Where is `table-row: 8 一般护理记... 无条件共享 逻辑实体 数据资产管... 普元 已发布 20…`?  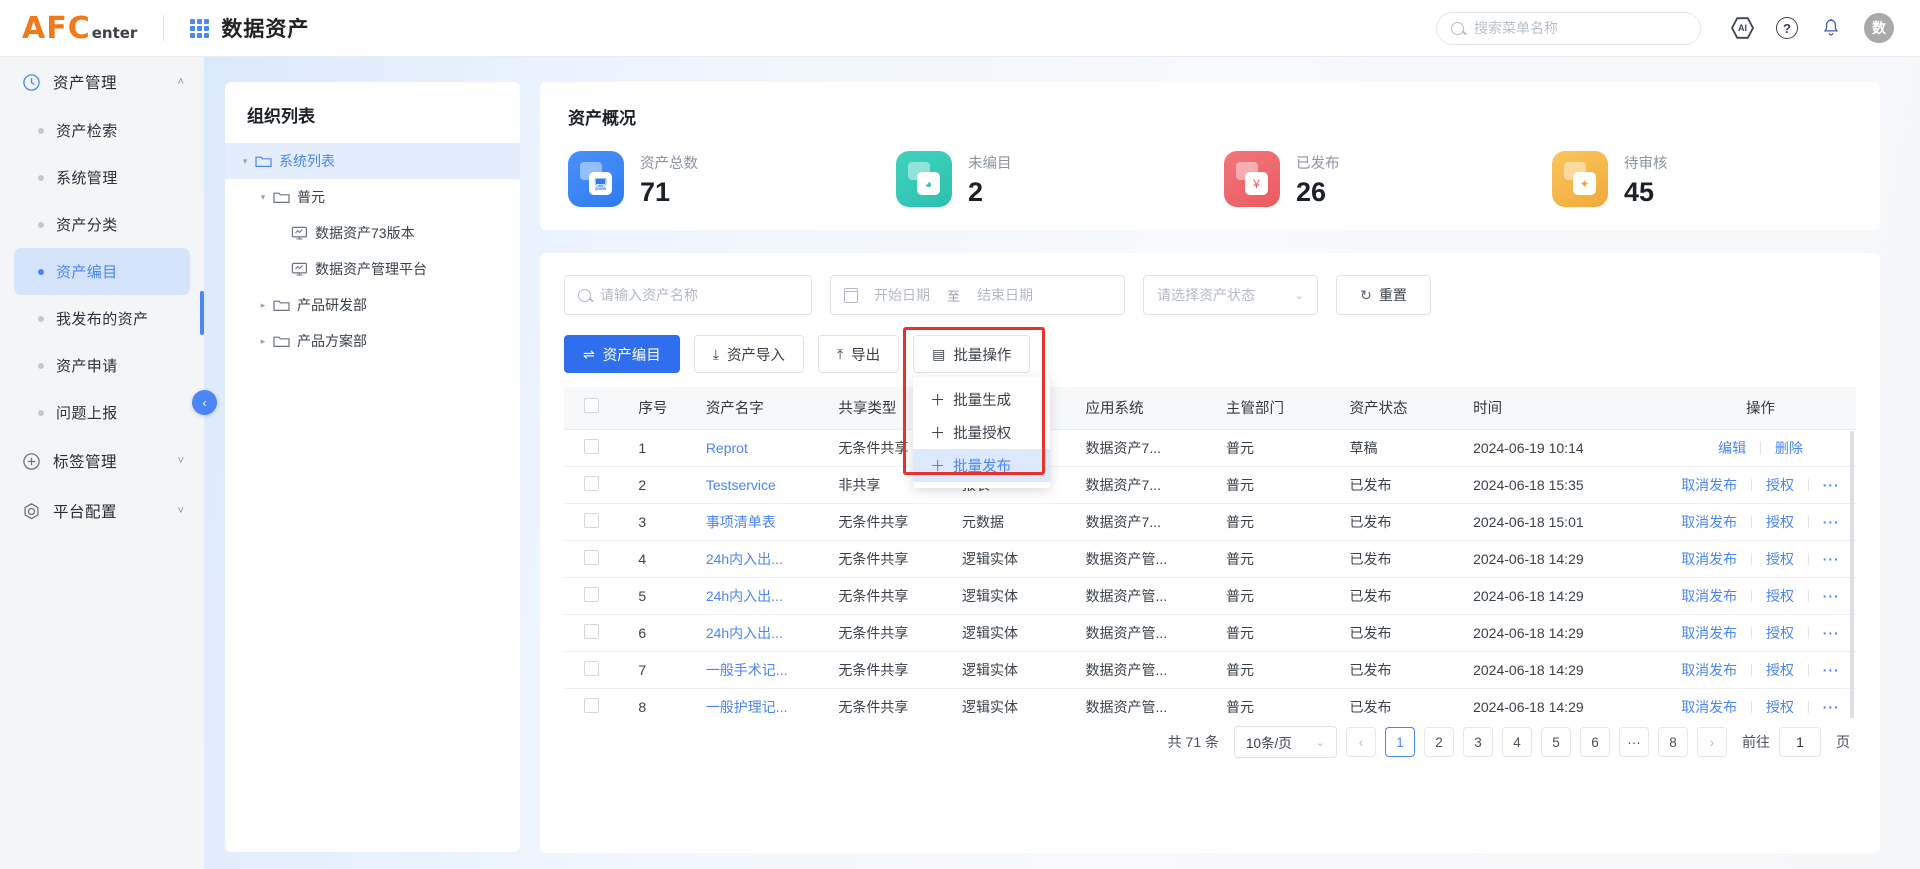 table-row: 8 一般护理记... 无条件共享 逻辑实体 数据资产管... 普元 已发布 20… is located at coordinates (1210, 703).